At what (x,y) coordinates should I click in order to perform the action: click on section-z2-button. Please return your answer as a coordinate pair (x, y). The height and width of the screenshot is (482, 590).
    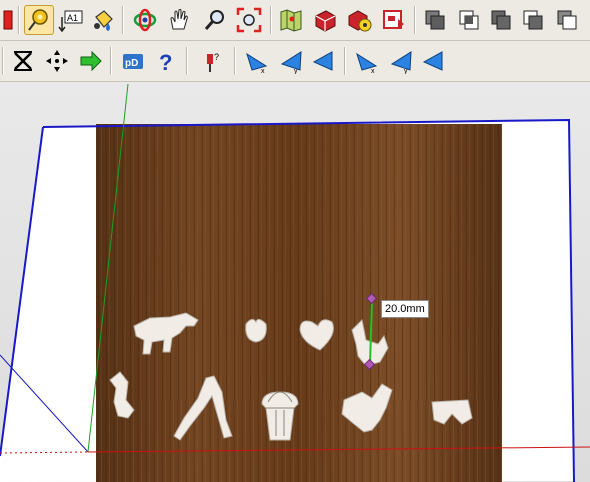
    Looking at the image, I should click on (433, 61).